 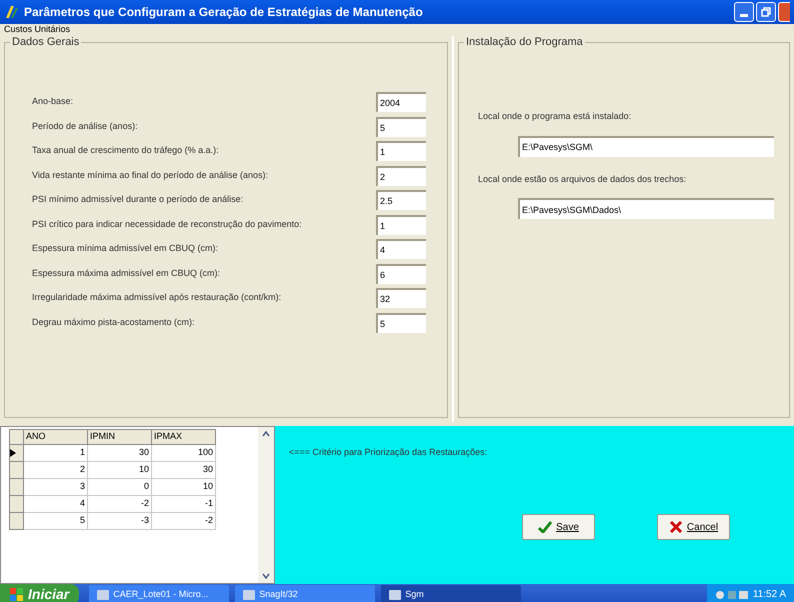 What do you see at coordinates (401, 200) in the screenshot?
I see `input-field: 2.5` at bounding box center [401, 200].